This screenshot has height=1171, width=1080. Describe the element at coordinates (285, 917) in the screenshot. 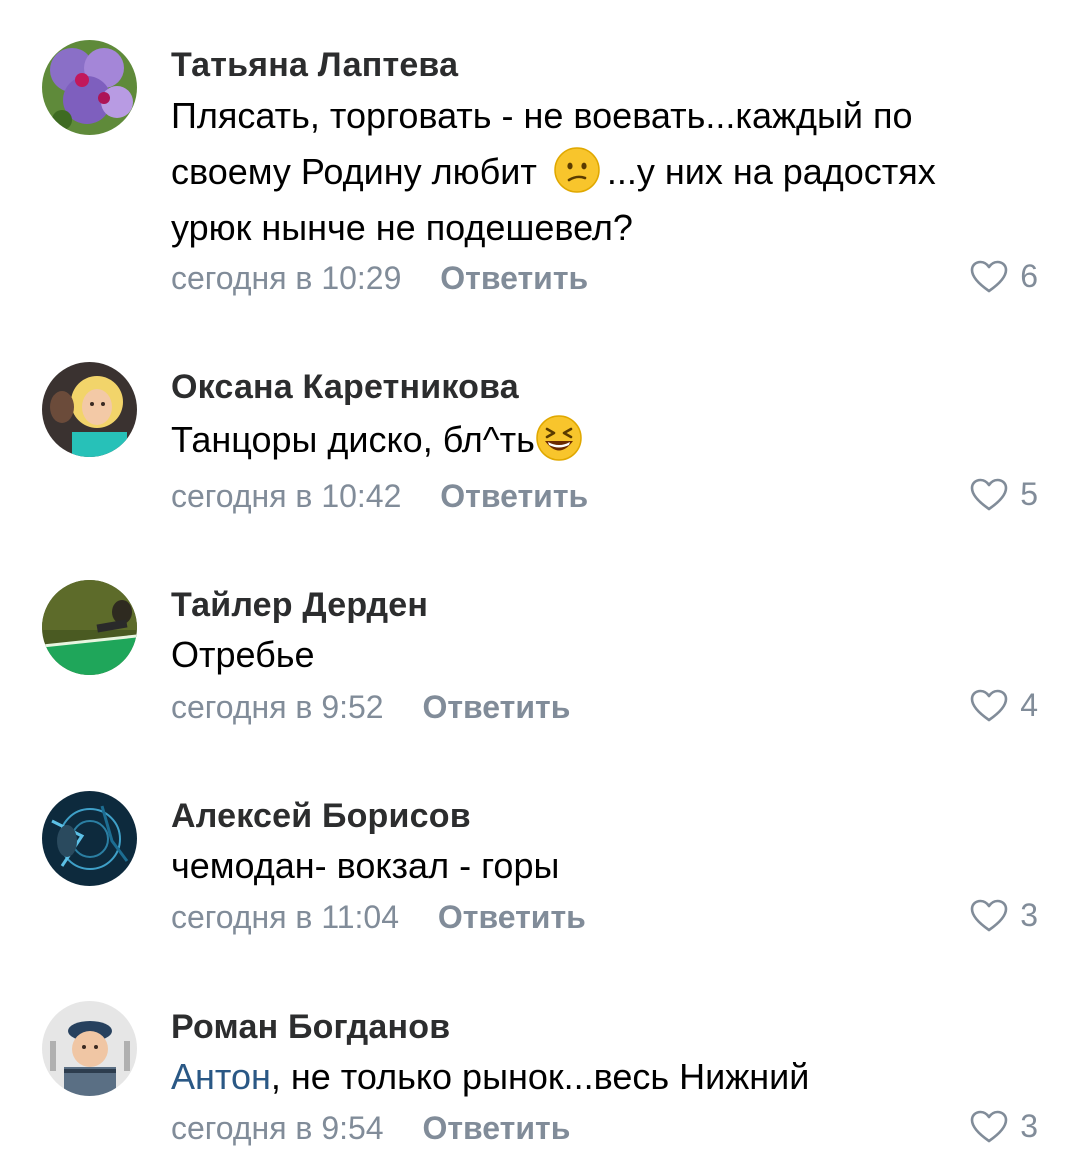

I see `comment-time: сегодня в 11:04` at that location.